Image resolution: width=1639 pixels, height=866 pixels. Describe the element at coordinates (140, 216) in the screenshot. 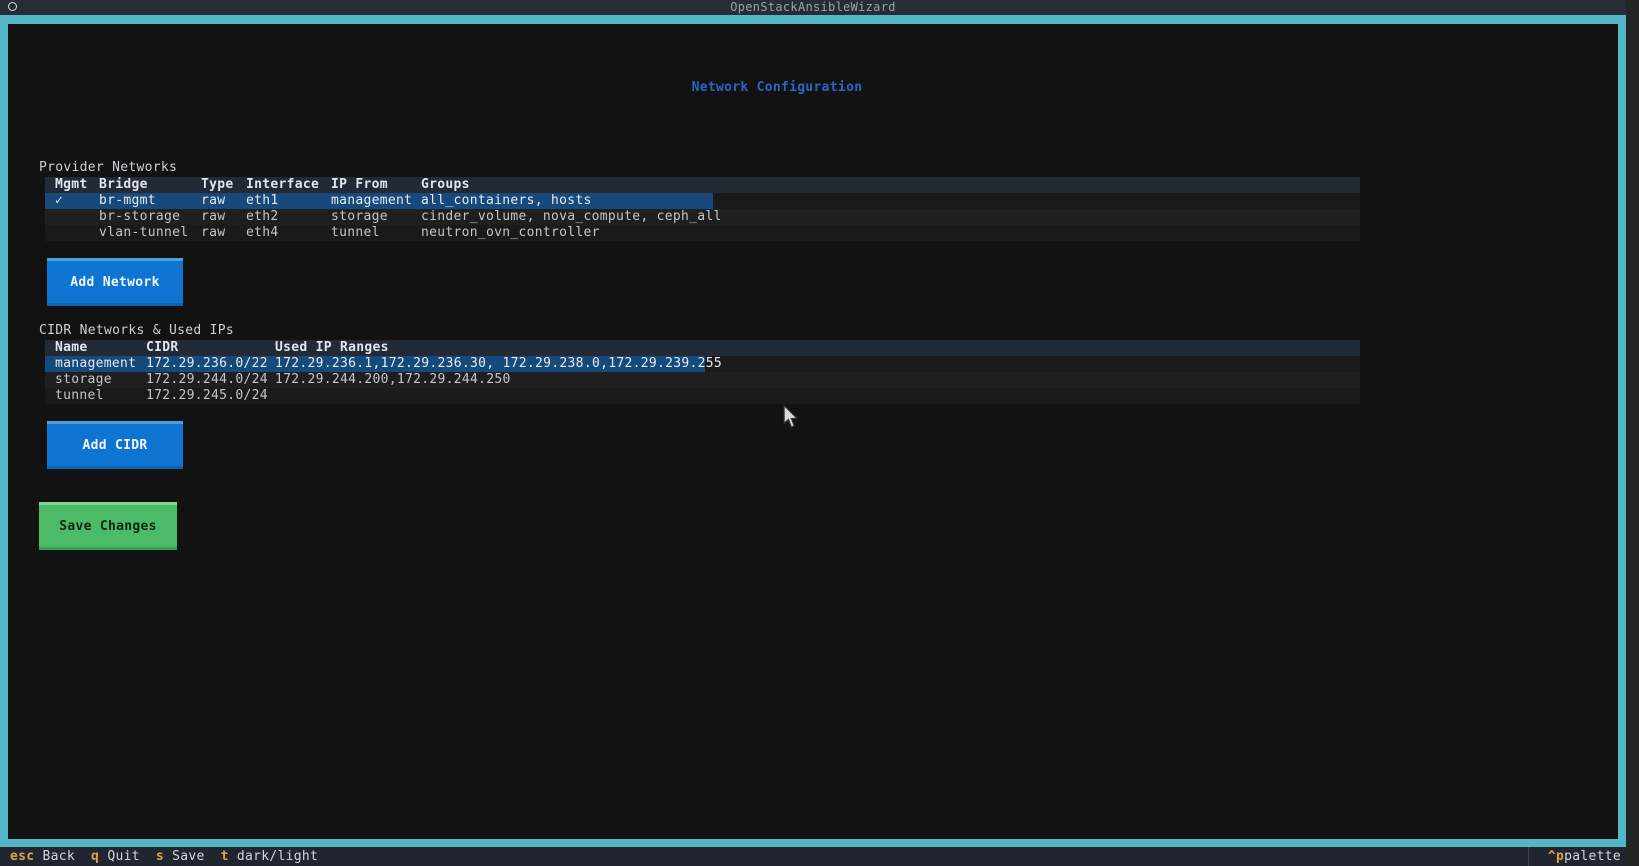

I see `cell-bridge: br-storage` at that location.